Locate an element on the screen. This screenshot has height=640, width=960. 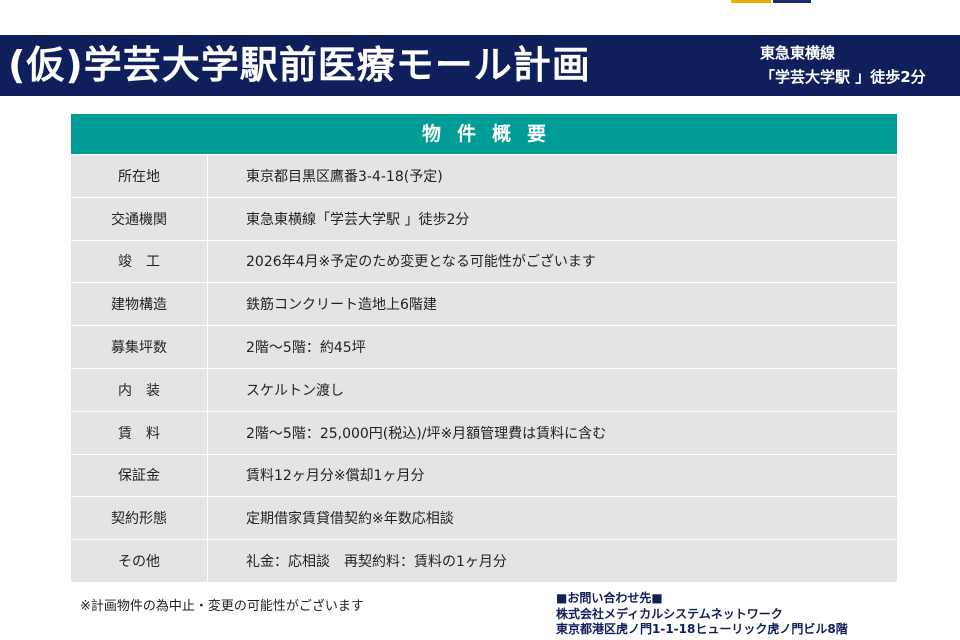
table-row: その他 礼金：応相談 再契約料：賃料の1ヶ月分 is located at coordinates (484, 560).